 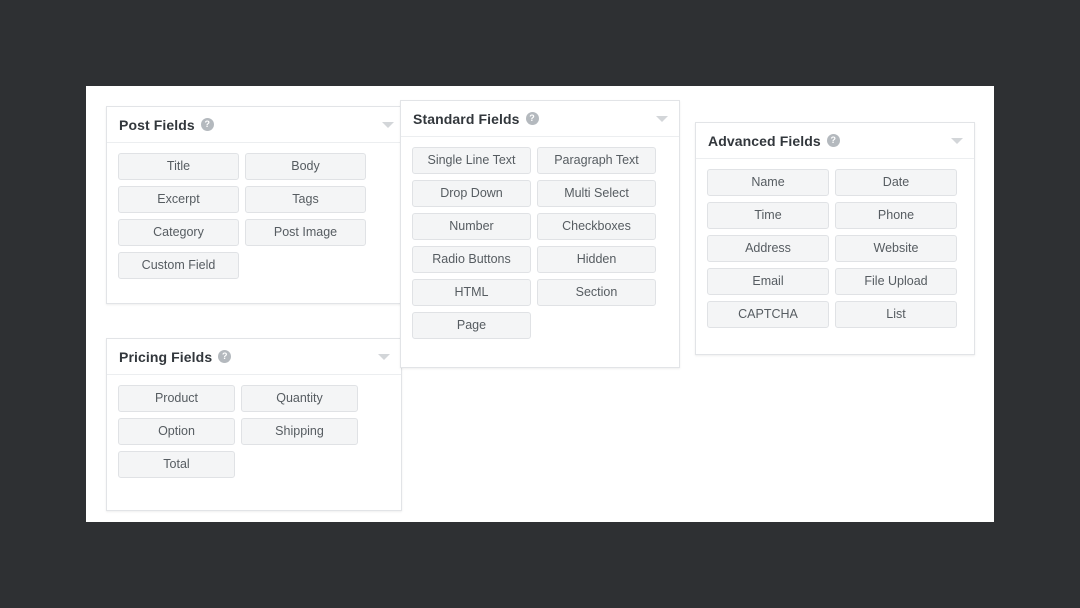 I want to click on field-button-html: HTML, so click(x=471, y=292).